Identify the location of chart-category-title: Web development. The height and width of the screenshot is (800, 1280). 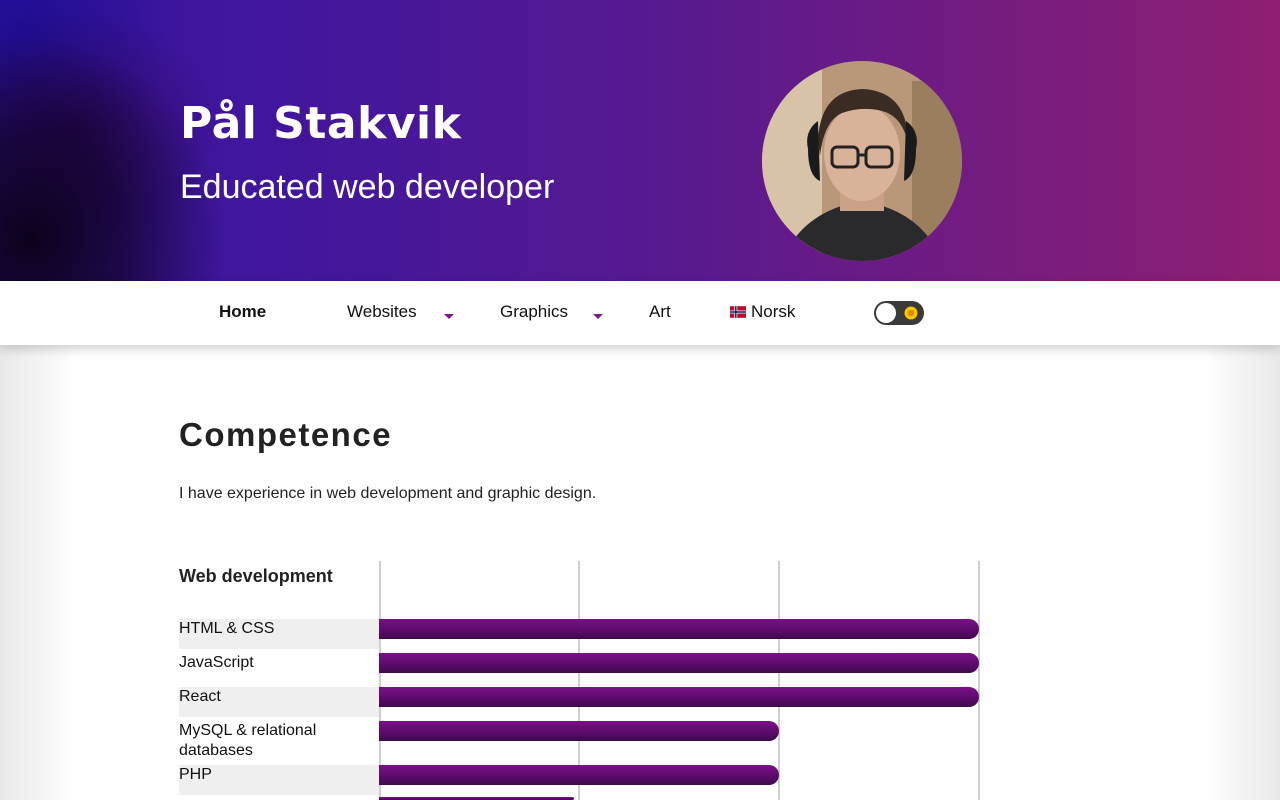
(256, 576).